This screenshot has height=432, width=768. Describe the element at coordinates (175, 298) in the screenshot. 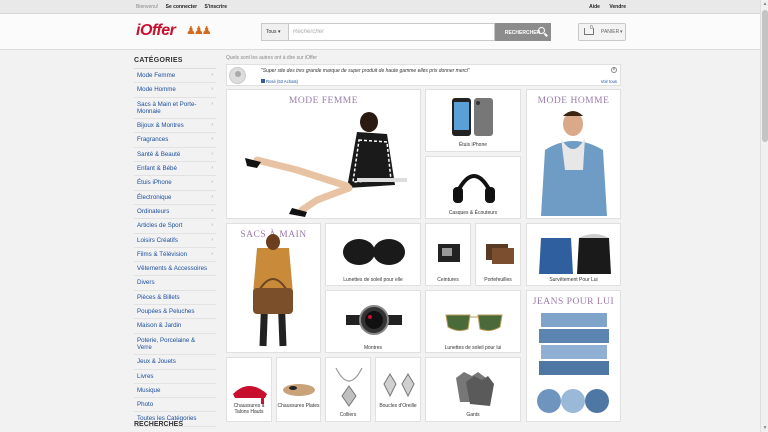

I see `sidebar-item-pieces: Pièces & Billets` at that location.